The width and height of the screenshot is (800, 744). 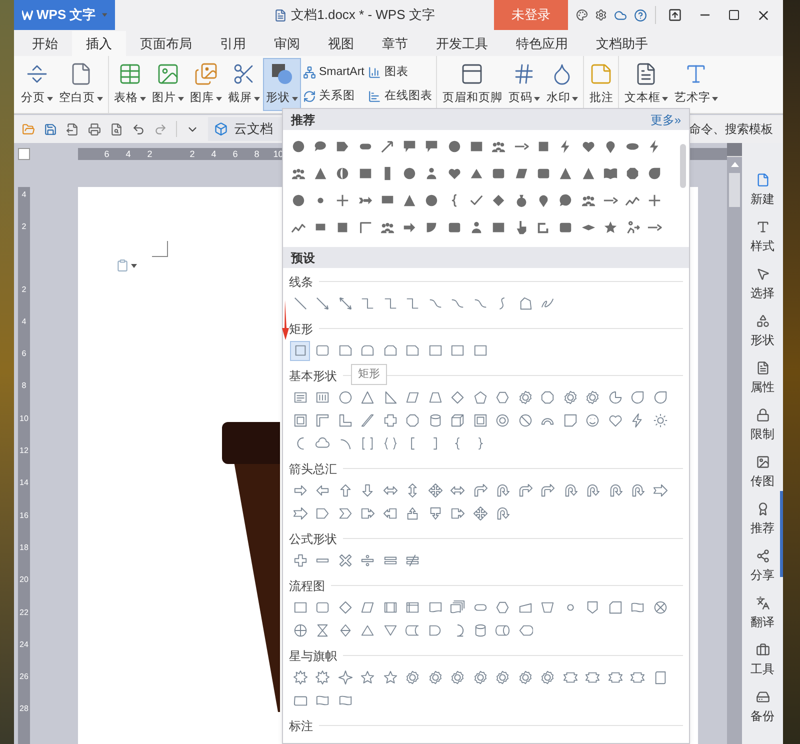 I want to click on ruler-number: 22, so click(x=24, y=613).